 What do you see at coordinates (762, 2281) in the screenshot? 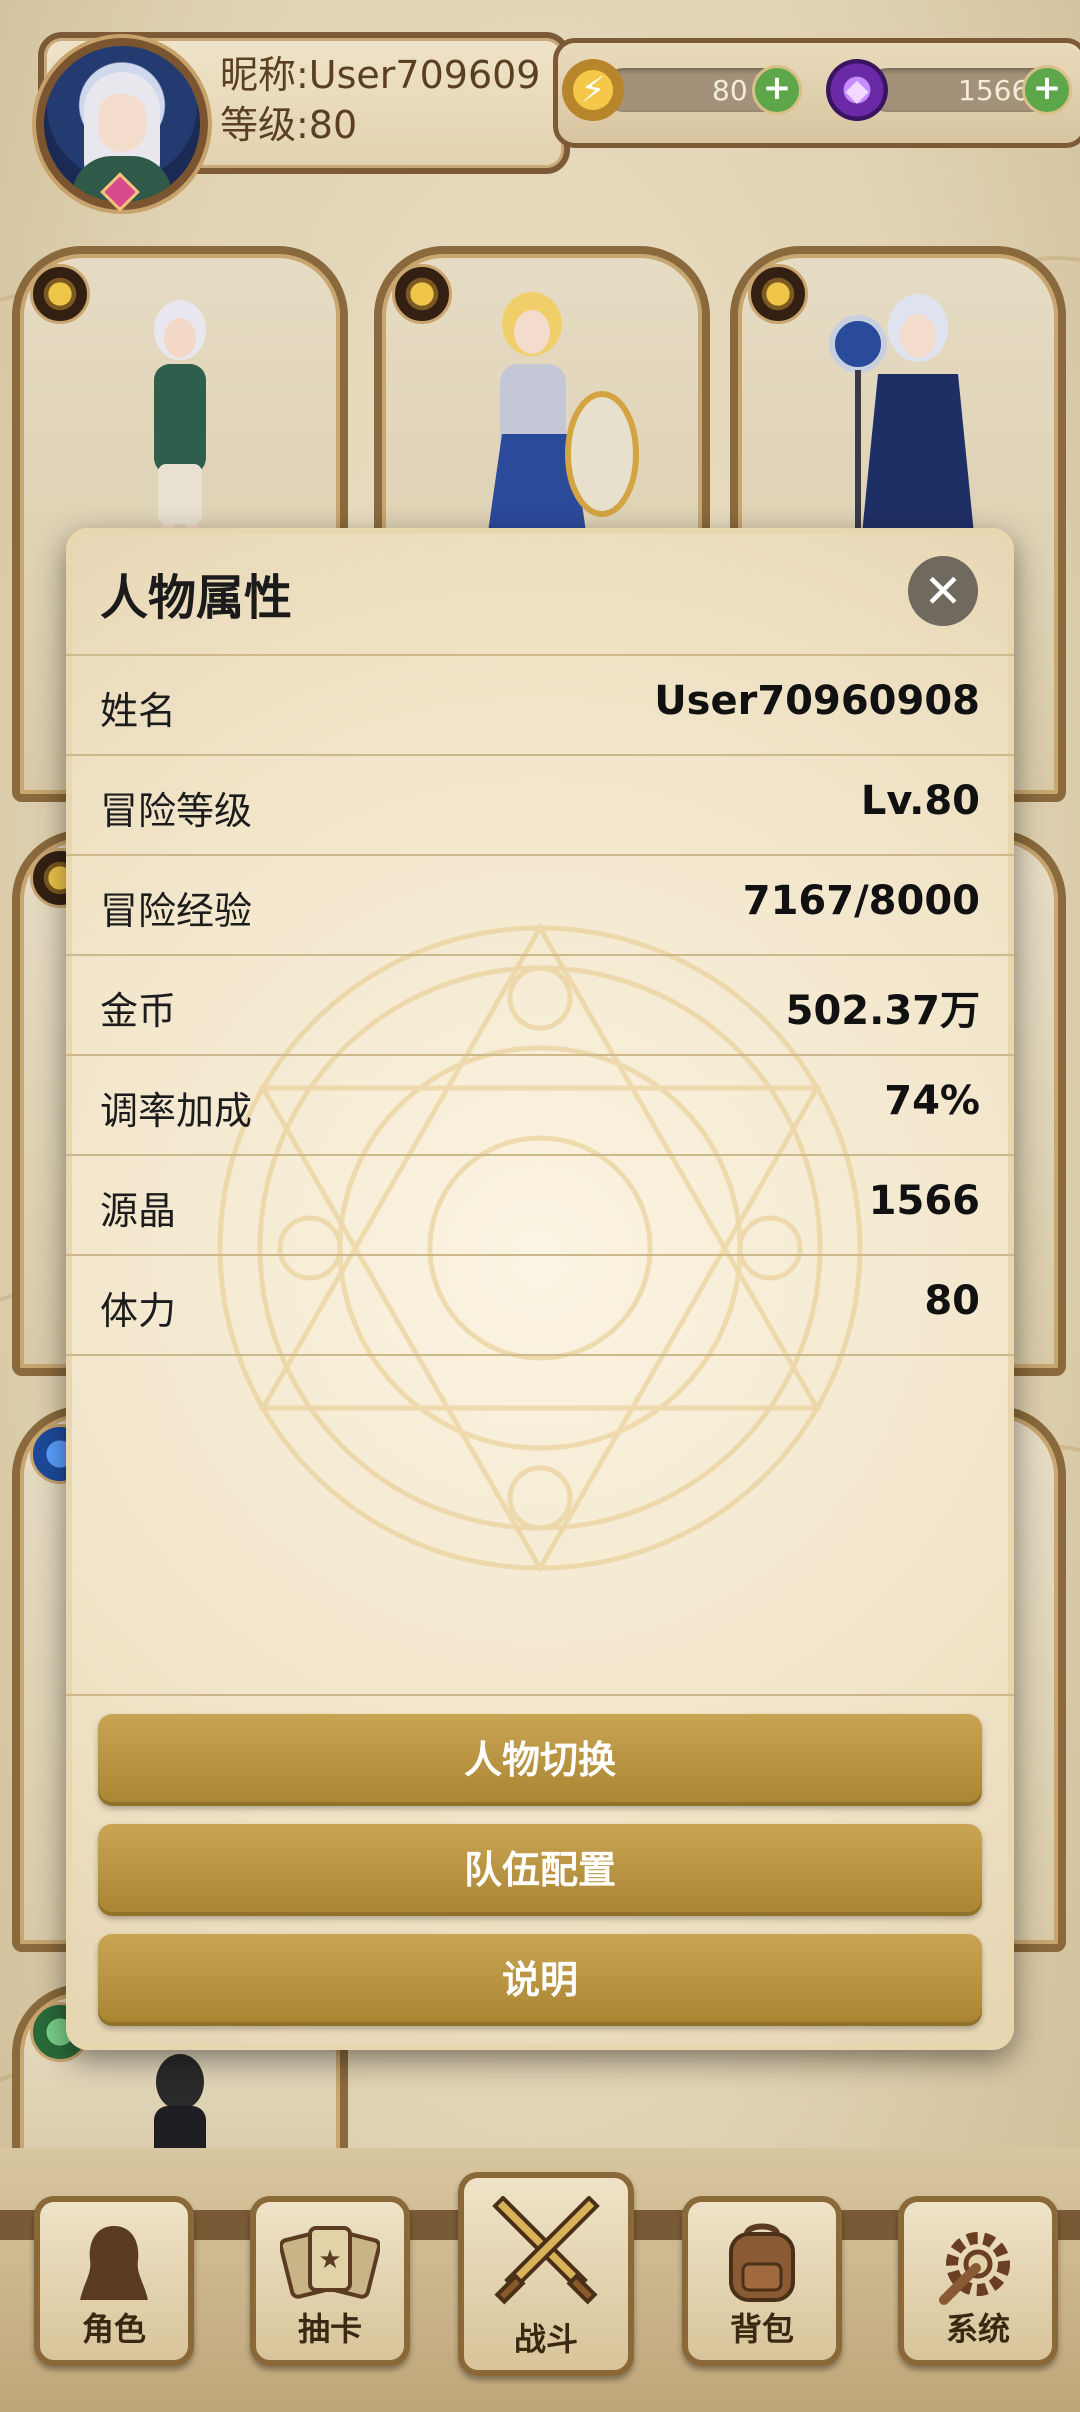
I see `nav-item-bag: 背包` at bounding box center [762, 2281].